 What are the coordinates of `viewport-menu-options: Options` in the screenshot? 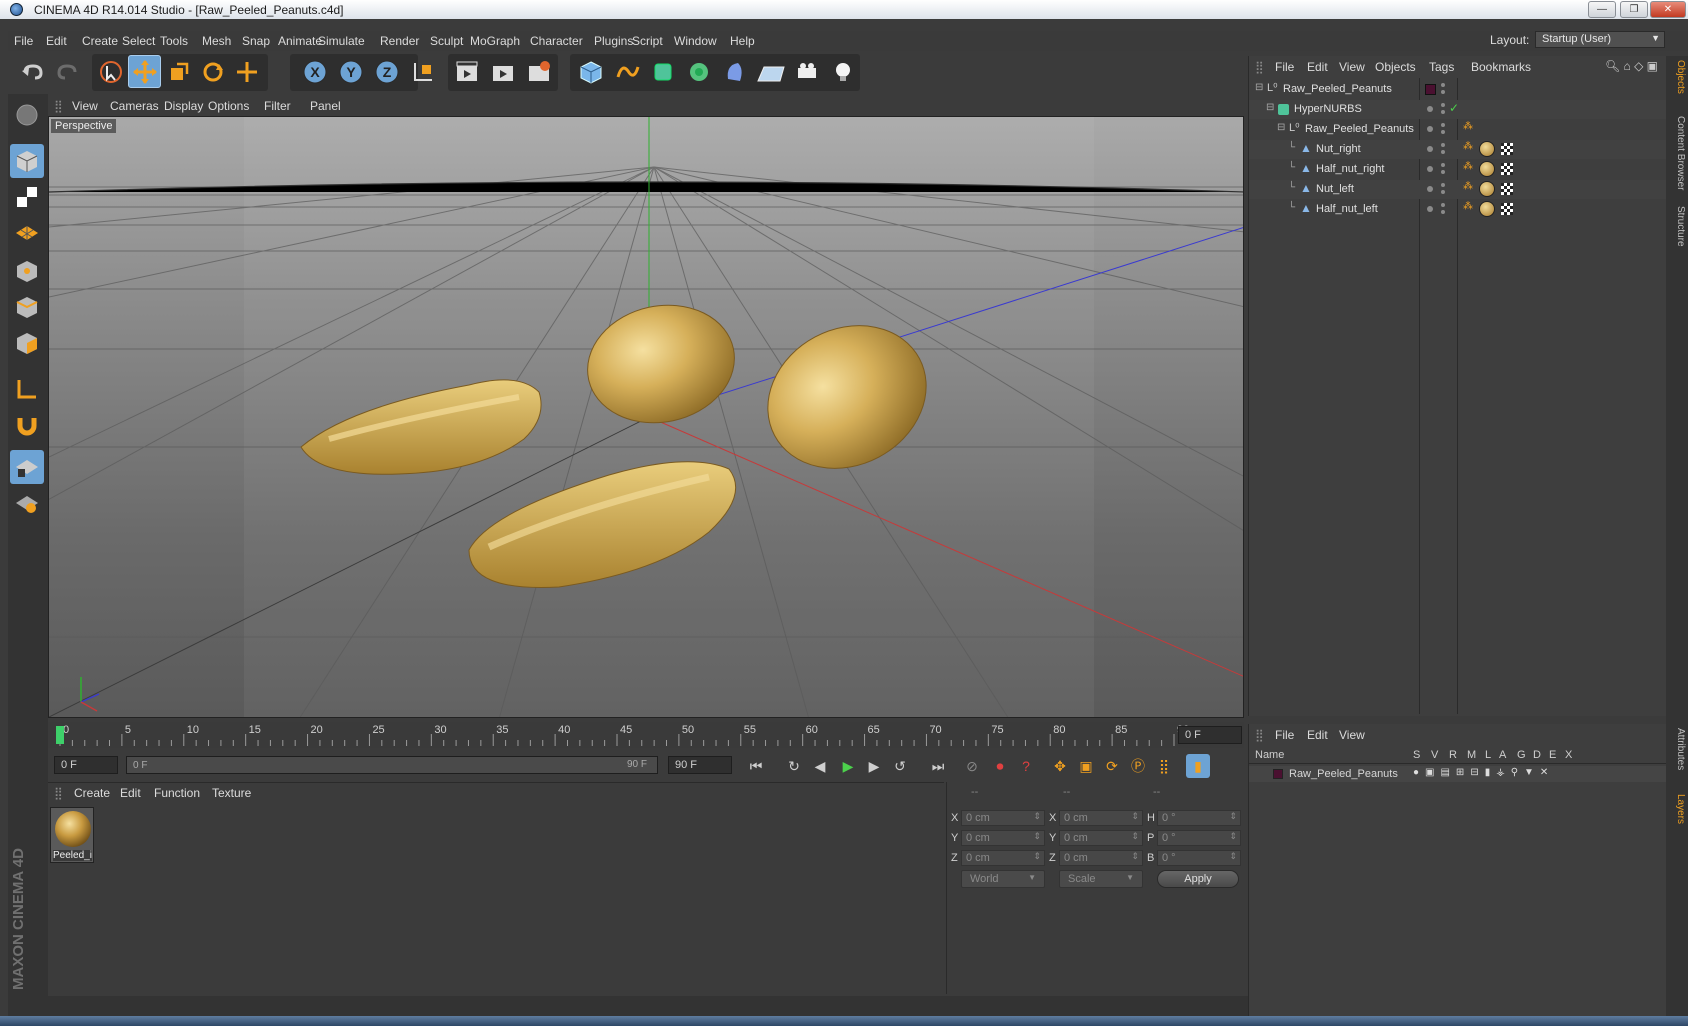 It's located at (228, 106).